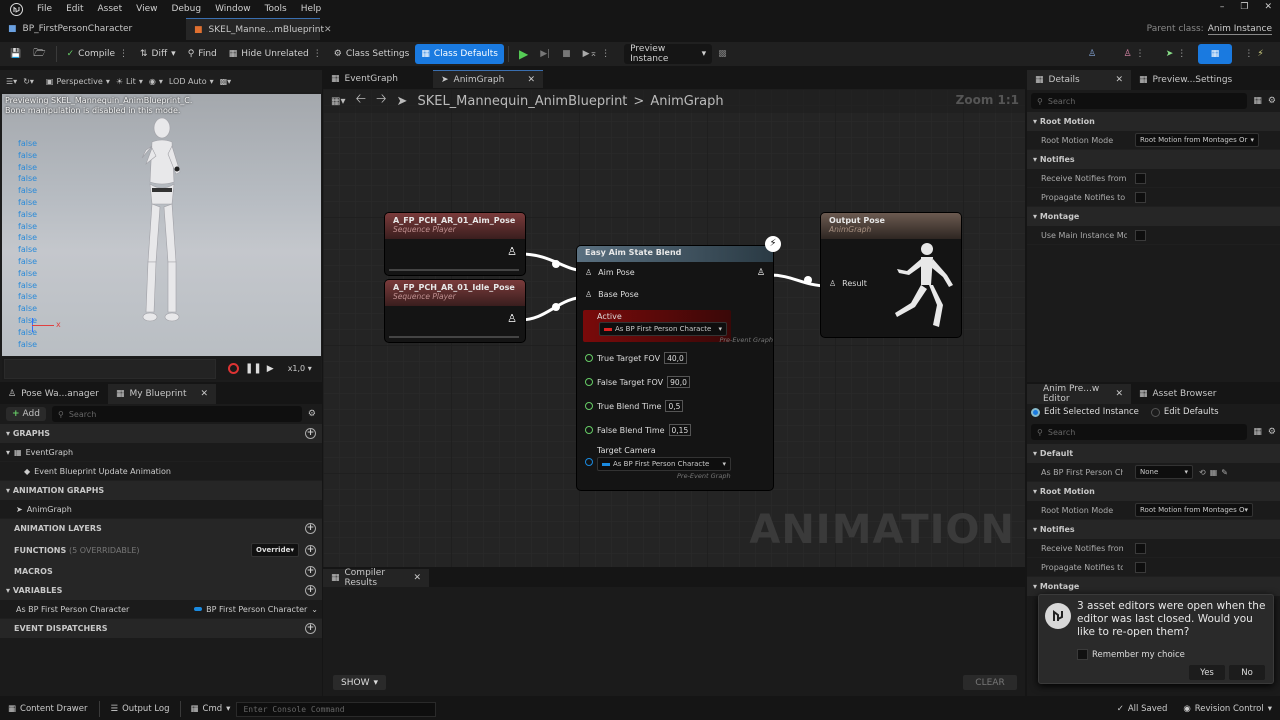 The image size is (1280, 720). Describe the element at coordinates (1222, 7) in the screenshot. I see `minimize-icon: –` at that location.